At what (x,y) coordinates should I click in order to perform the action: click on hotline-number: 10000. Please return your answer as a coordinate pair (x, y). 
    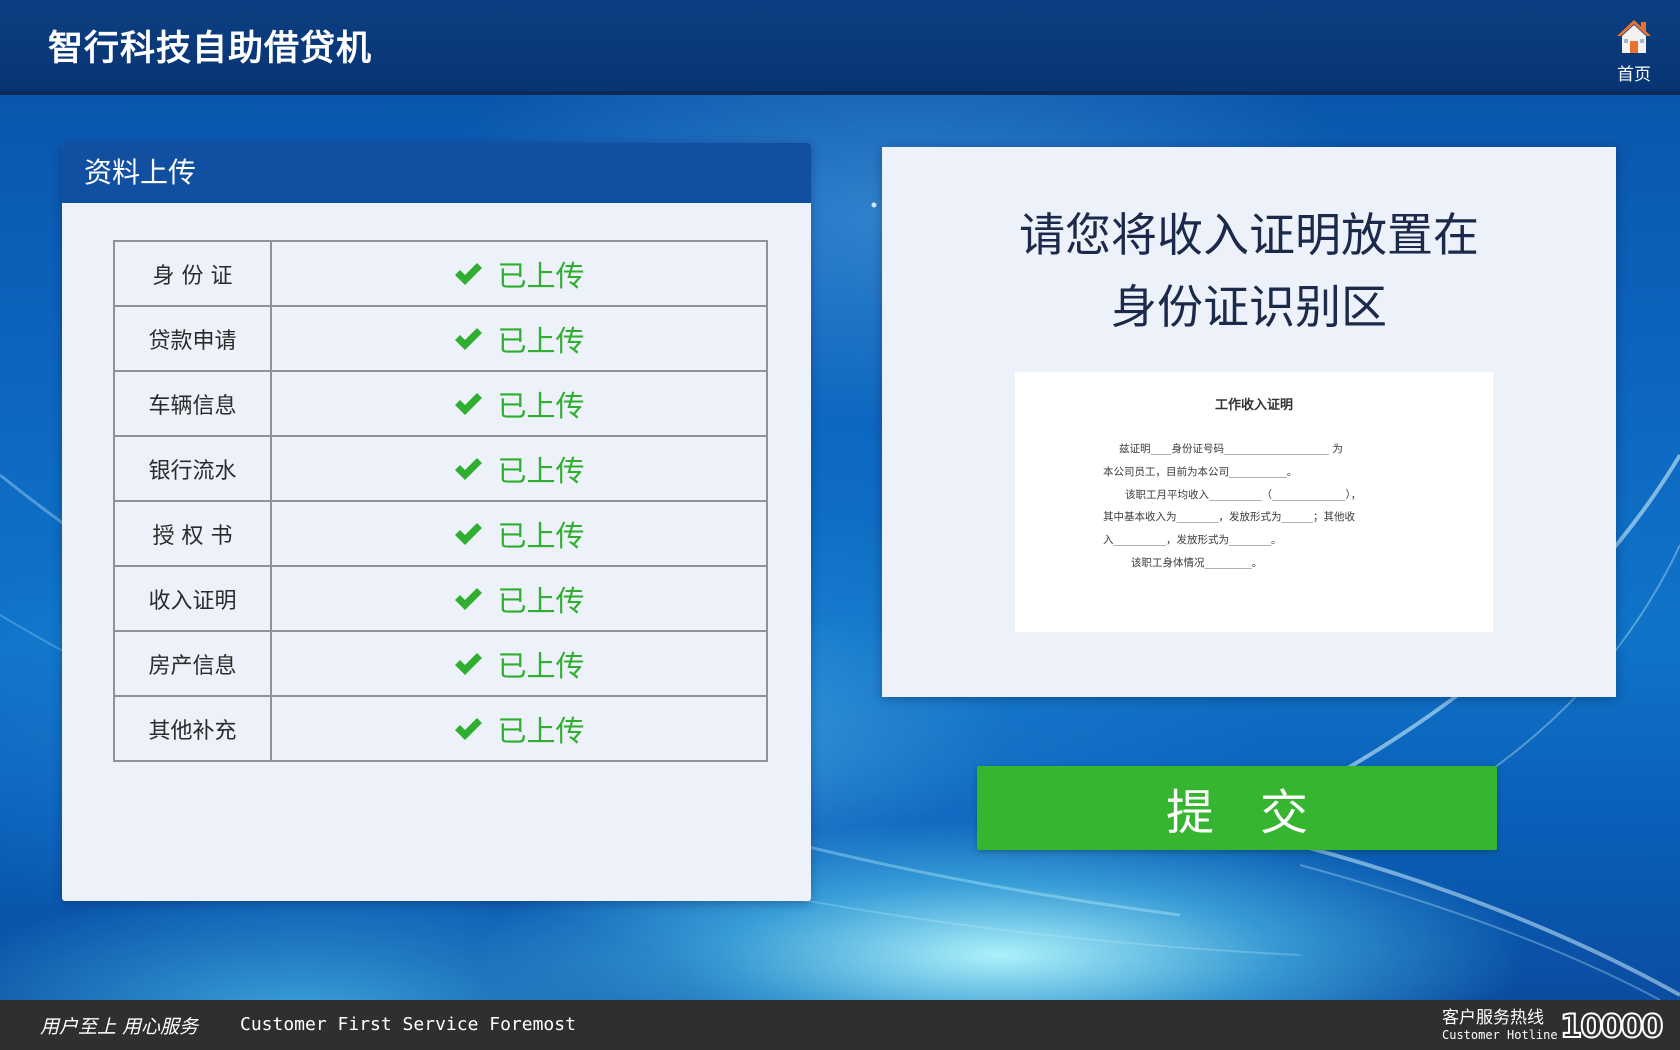
    Looking at the image, I should click on (1611, 1025).